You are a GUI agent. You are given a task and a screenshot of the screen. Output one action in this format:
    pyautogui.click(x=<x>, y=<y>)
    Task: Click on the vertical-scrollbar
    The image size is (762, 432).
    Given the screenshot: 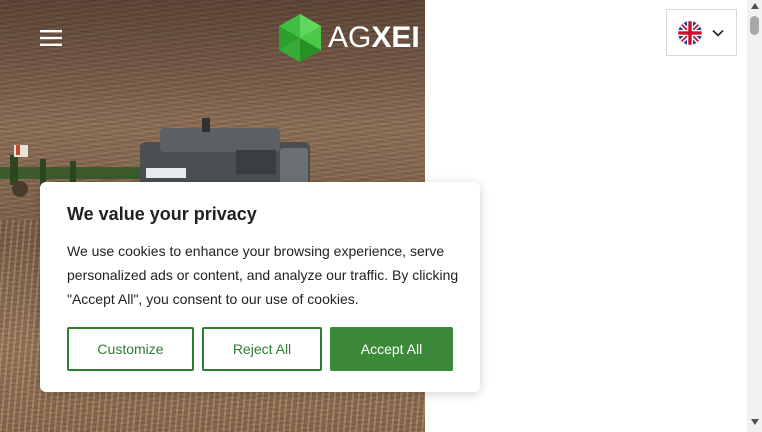 What is the action you would take?
    pyautogui.click(x=754, y=216)
    